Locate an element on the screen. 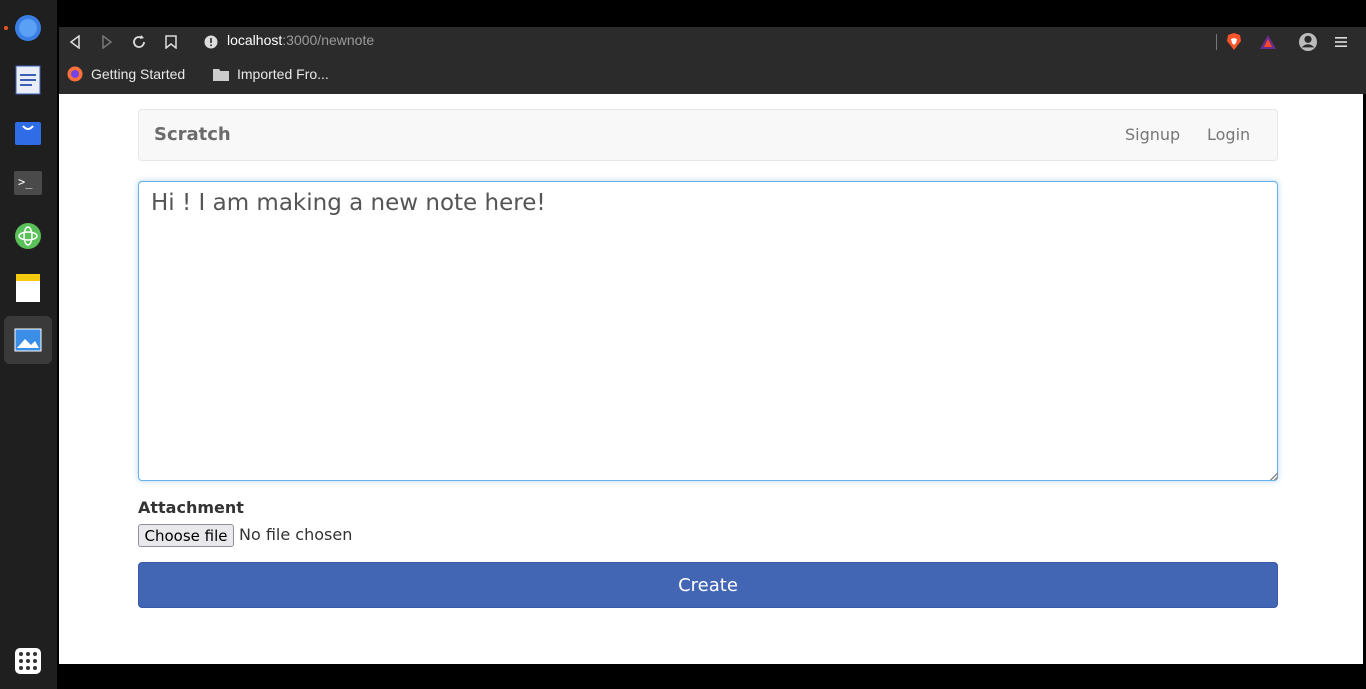 This screenshot has width=1366, height=689. atom-launcher is located at coordinates (28, 236).